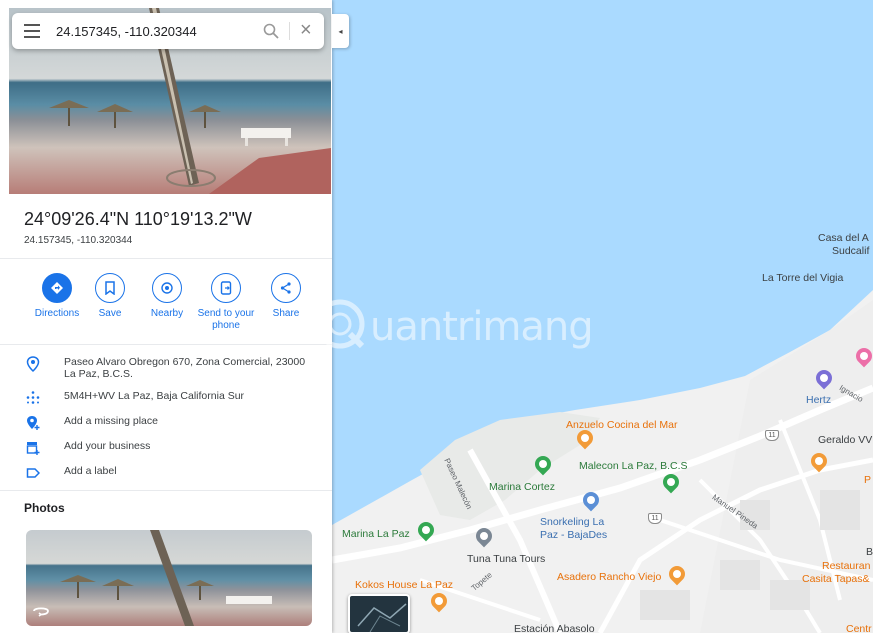  I want to click on map-label-restaurant-1: Restauran, so click(846, 566).